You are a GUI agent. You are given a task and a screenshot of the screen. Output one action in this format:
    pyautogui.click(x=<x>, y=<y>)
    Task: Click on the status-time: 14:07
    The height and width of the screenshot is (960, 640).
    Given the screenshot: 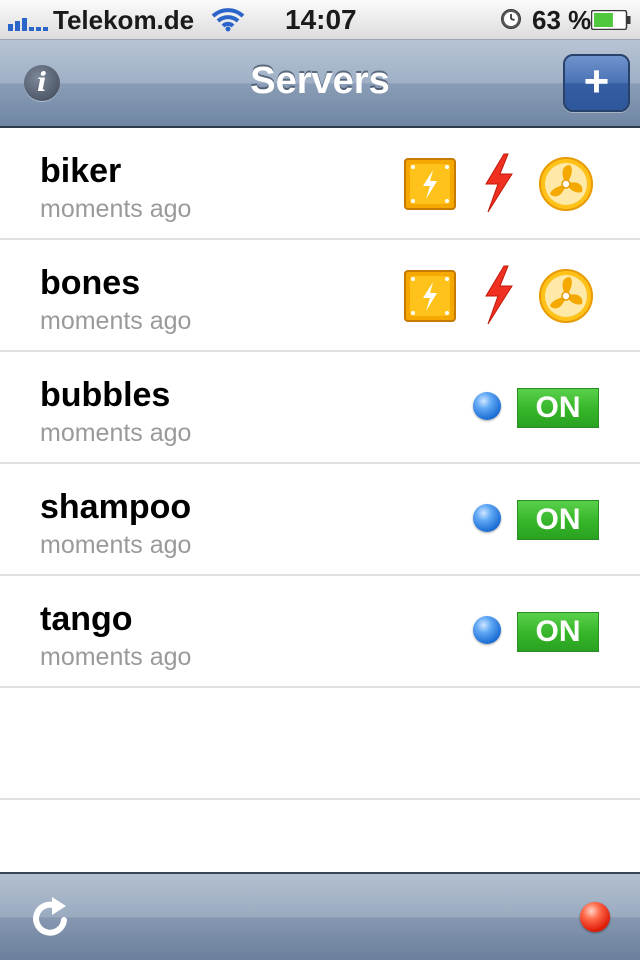 What is the action you would take?
    pyautogui.click(x=321, y=19)
    